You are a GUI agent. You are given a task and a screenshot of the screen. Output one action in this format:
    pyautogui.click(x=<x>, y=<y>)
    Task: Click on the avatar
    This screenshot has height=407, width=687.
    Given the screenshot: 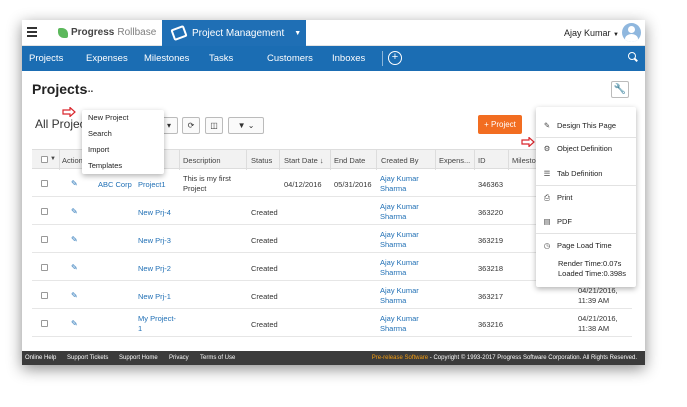 What is the action you would take?
    pyautogui.click(x=631, y=32)
    